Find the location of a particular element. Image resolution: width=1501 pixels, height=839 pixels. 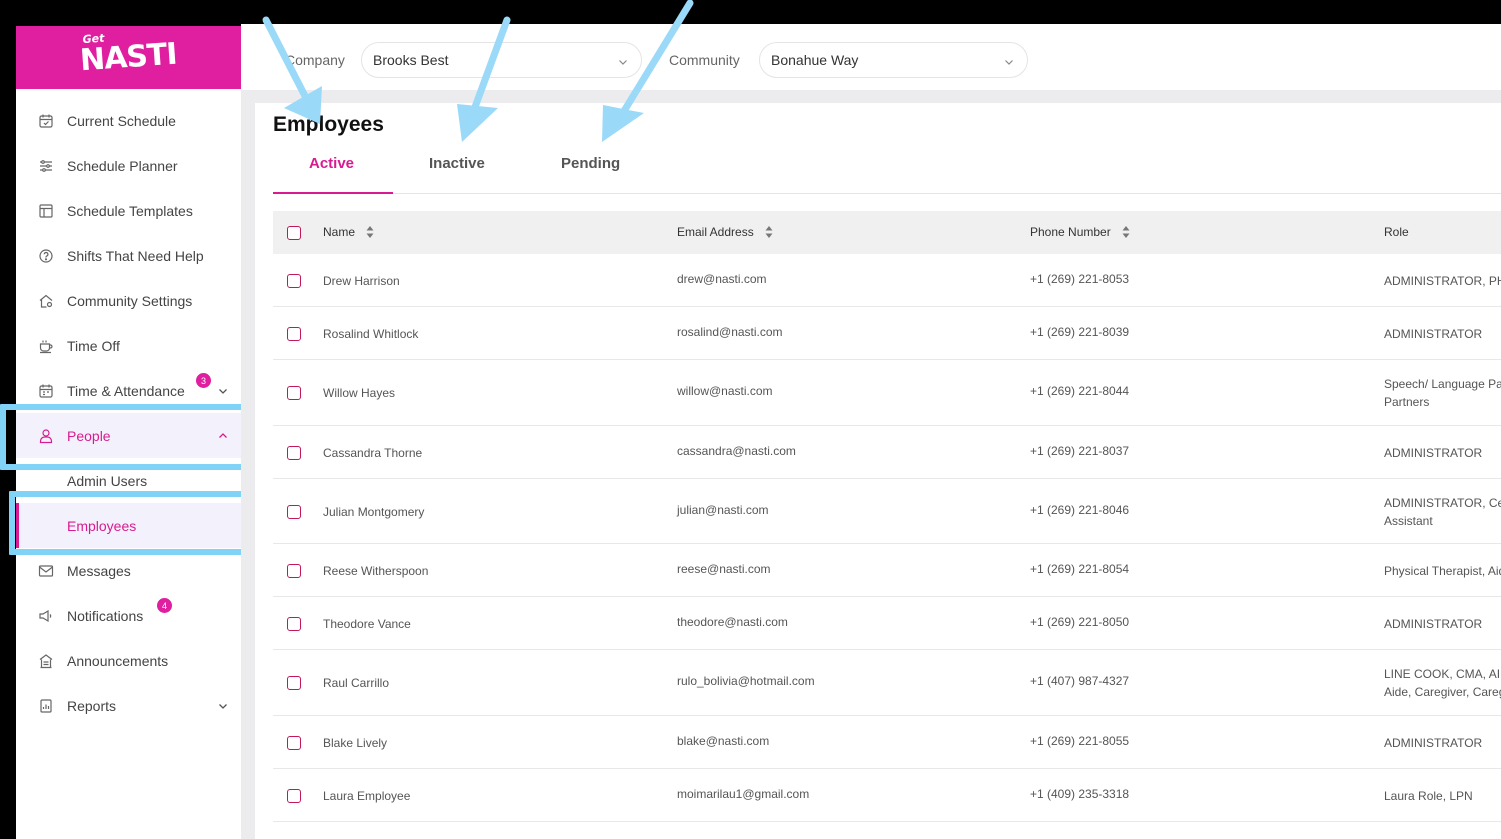

arrow-to-inactive is located at coordinates (489, 69).